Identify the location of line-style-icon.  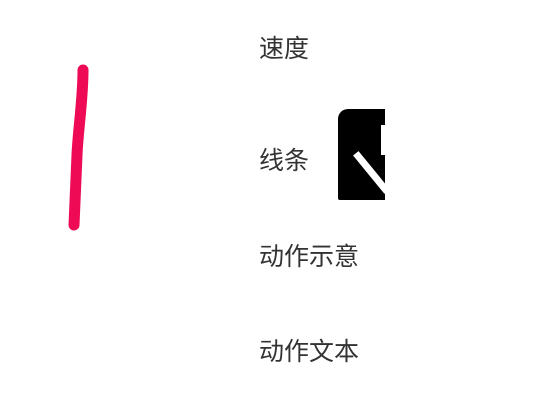
(369, 159).